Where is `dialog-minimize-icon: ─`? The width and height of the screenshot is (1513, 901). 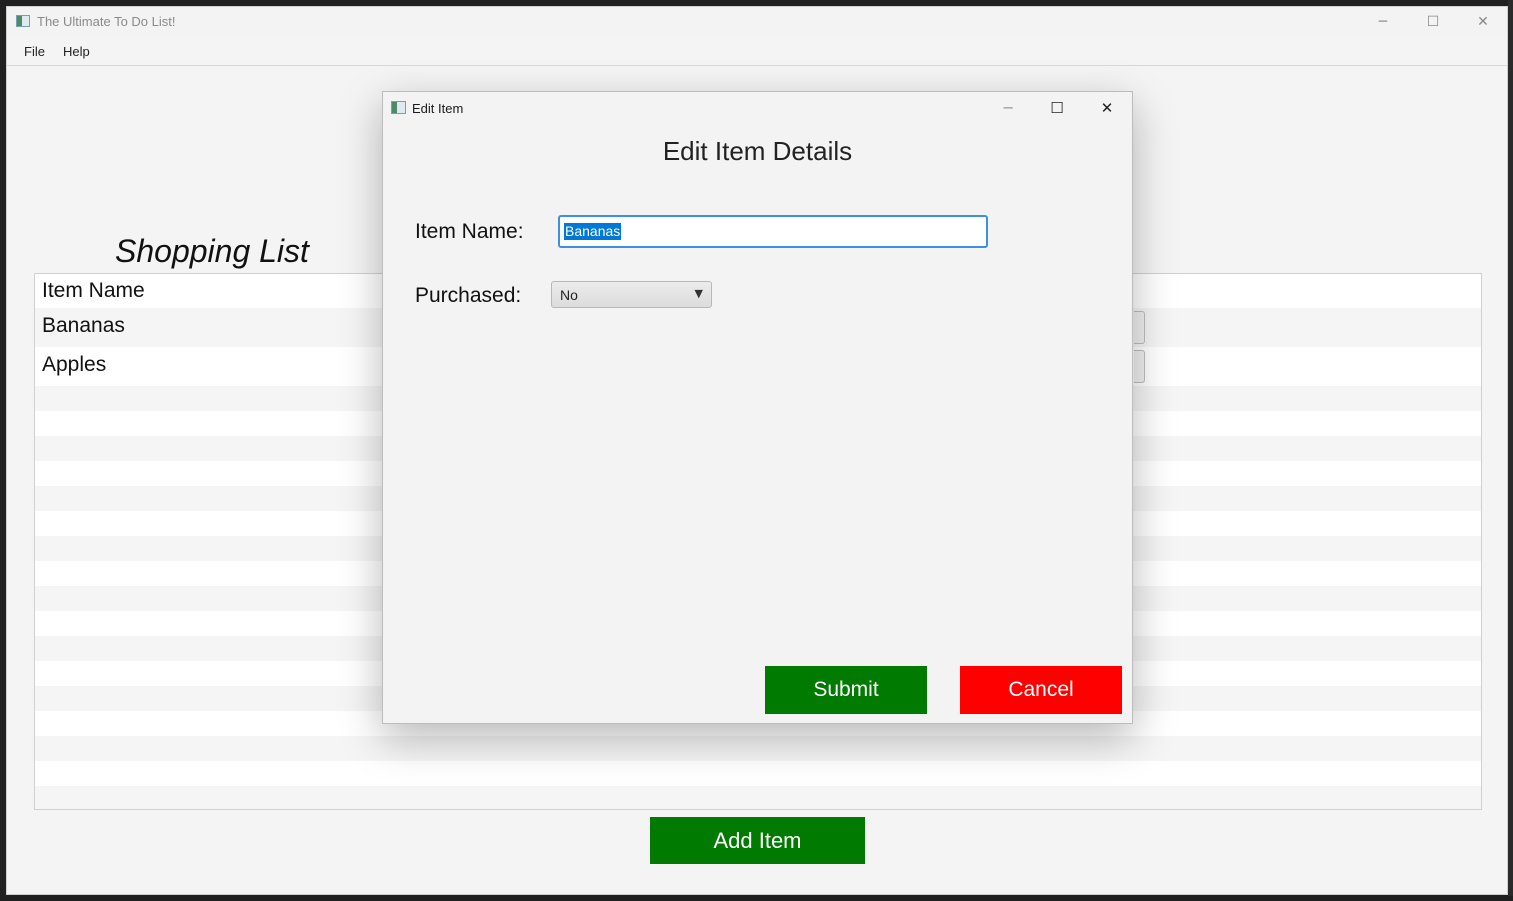
dialog-minimize-icon: ─ is located at coordinates (1008, 108).